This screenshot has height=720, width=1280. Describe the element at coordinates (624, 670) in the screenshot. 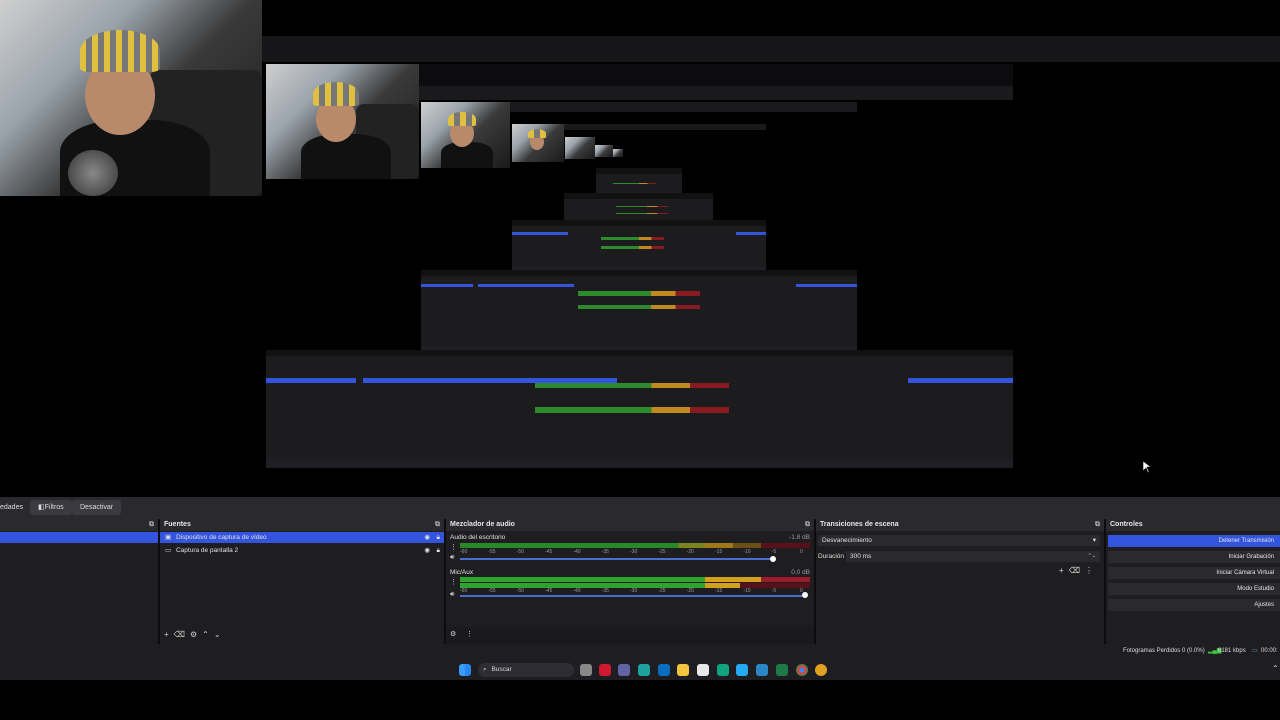

I see `teams-icon` at that location.